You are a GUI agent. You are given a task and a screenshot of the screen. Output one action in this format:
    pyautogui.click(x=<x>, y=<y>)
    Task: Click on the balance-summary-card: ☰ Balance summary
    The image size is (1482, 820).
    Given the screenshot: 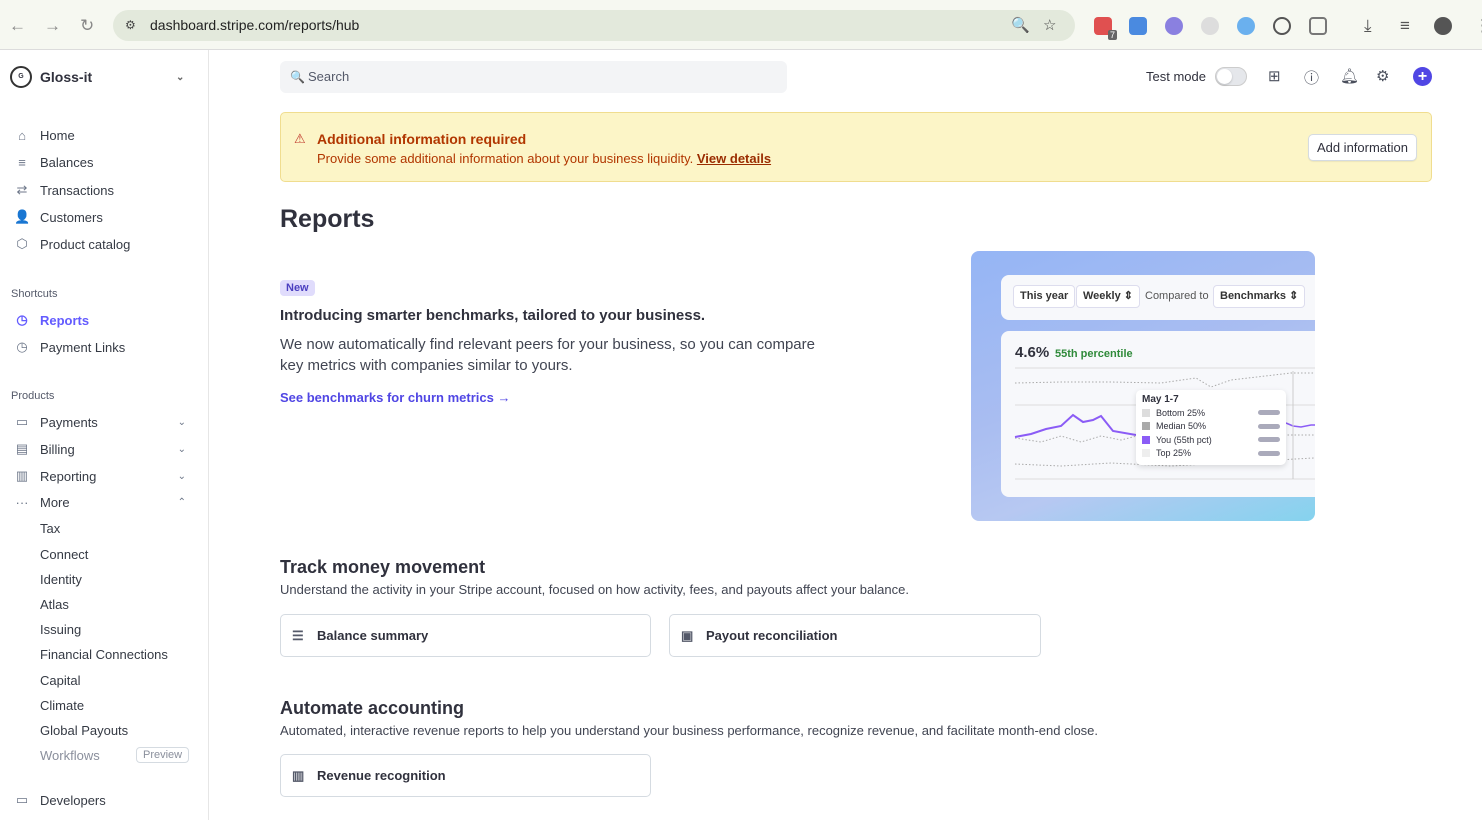 What is the action you would take?
    pyautogui.click(x=465, y=635)
    